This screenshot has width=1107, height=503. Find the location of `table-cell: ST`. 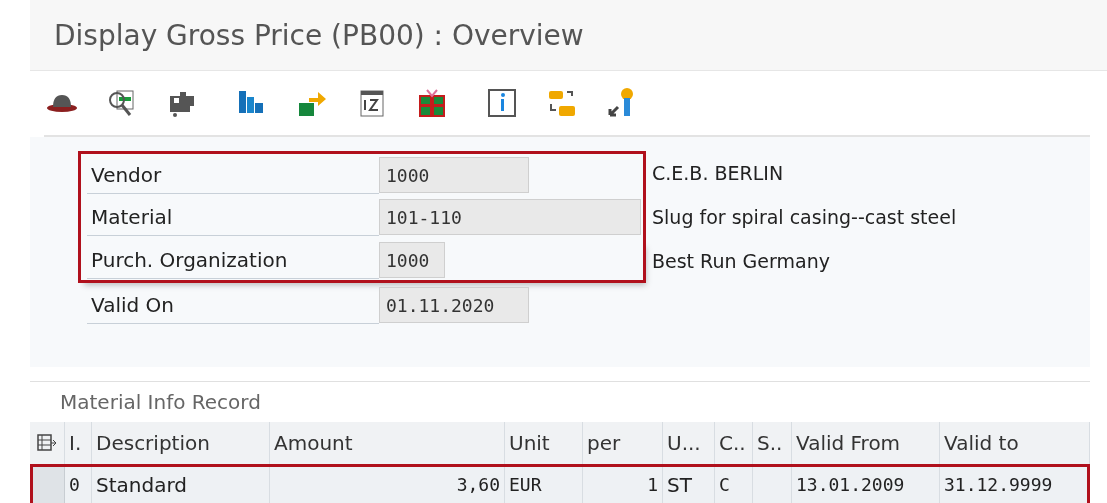

table-cell: ST is located at coordinates (689, 483).